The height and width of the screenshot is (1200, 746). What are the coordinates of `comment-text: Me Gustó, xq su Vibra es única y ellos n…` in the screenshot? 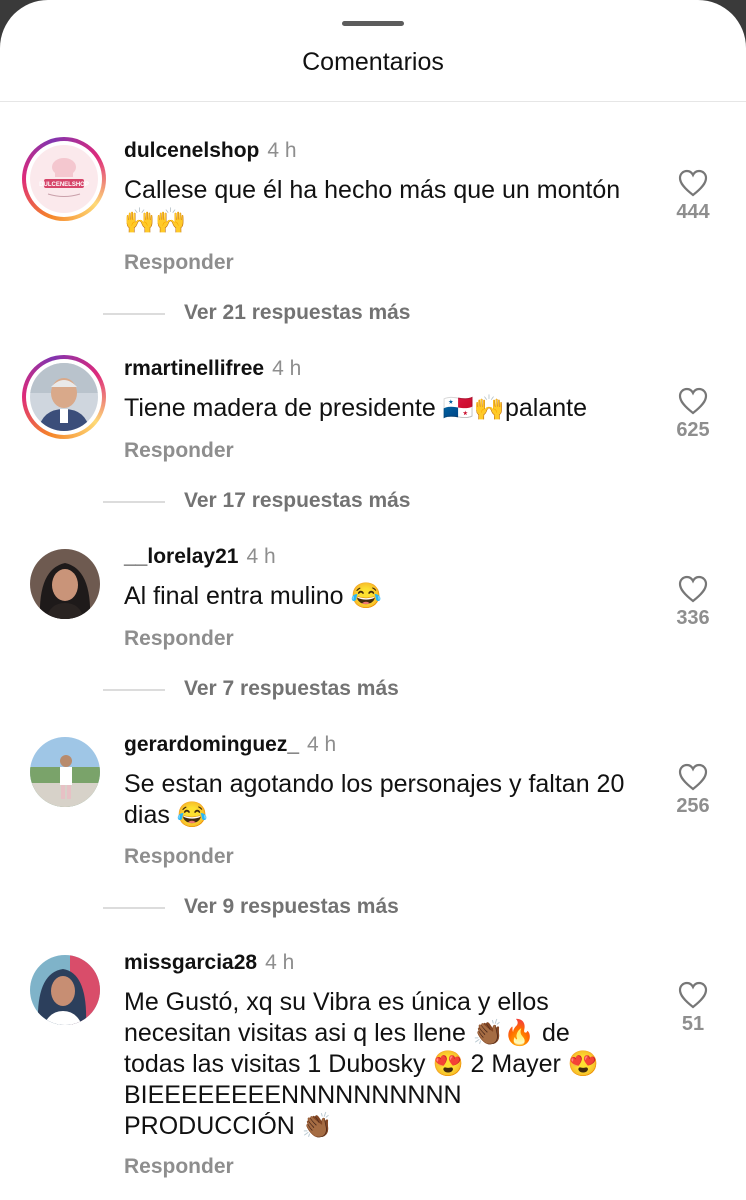 It's located at (361, 1064).